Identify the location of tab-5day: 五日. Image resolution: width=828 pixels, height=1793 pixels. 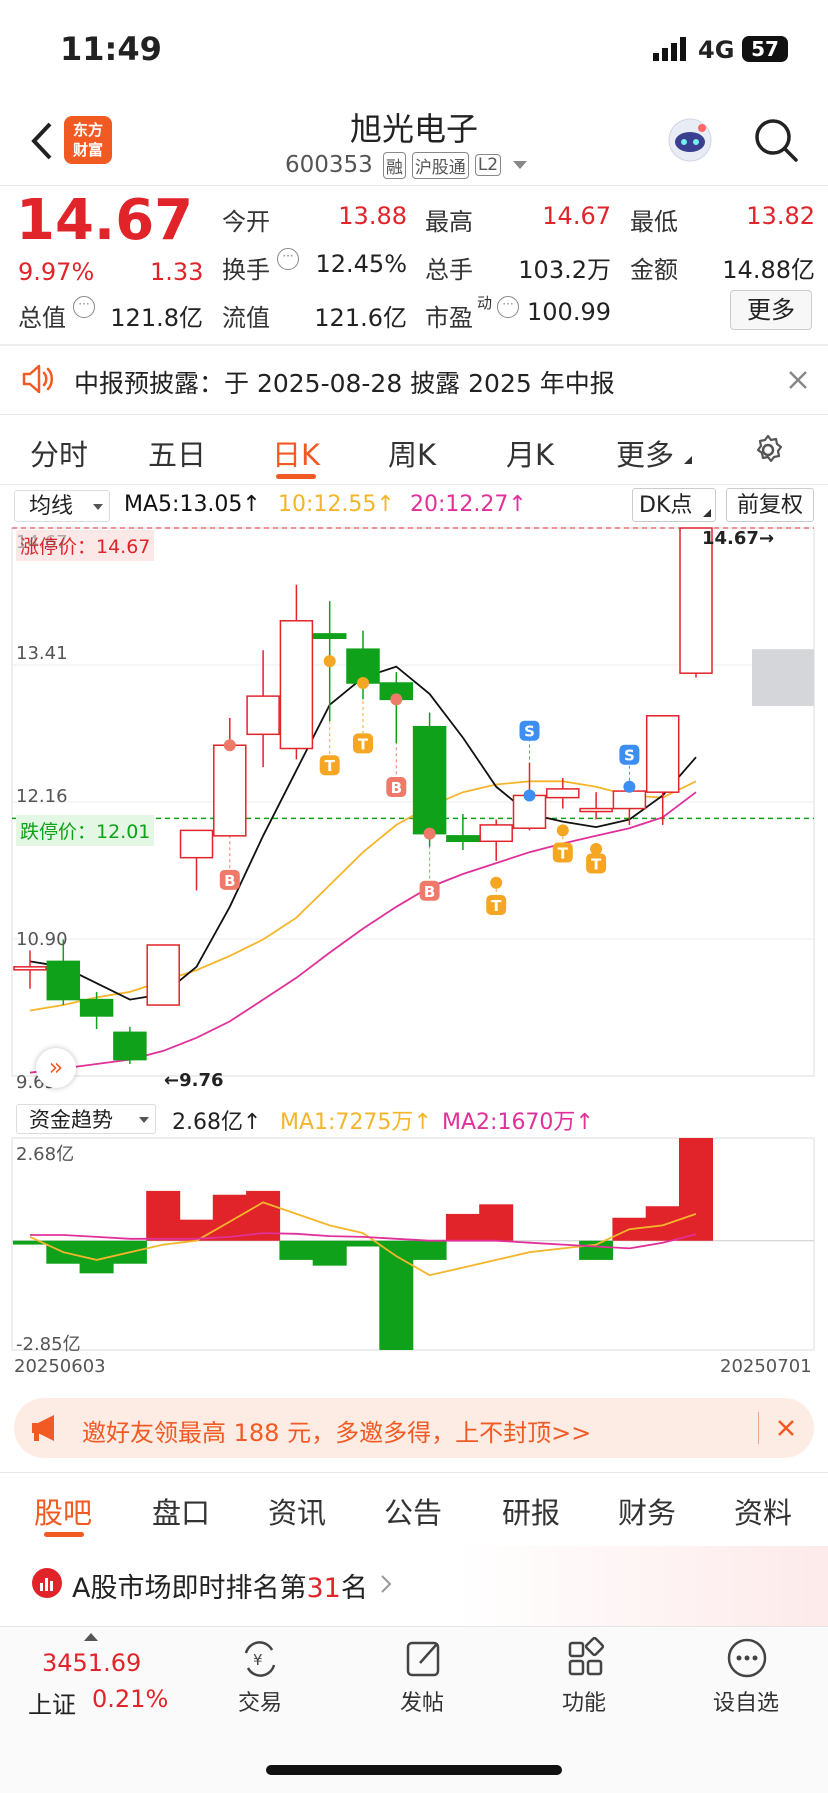
(177, 453).